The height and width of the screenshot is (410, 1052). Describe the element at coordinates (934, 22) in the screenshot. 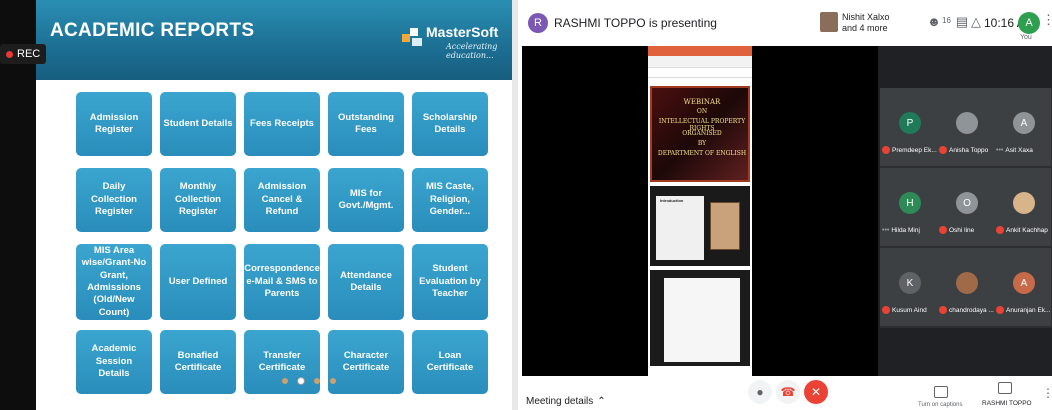

I see `people-icon: ☻` at that location.